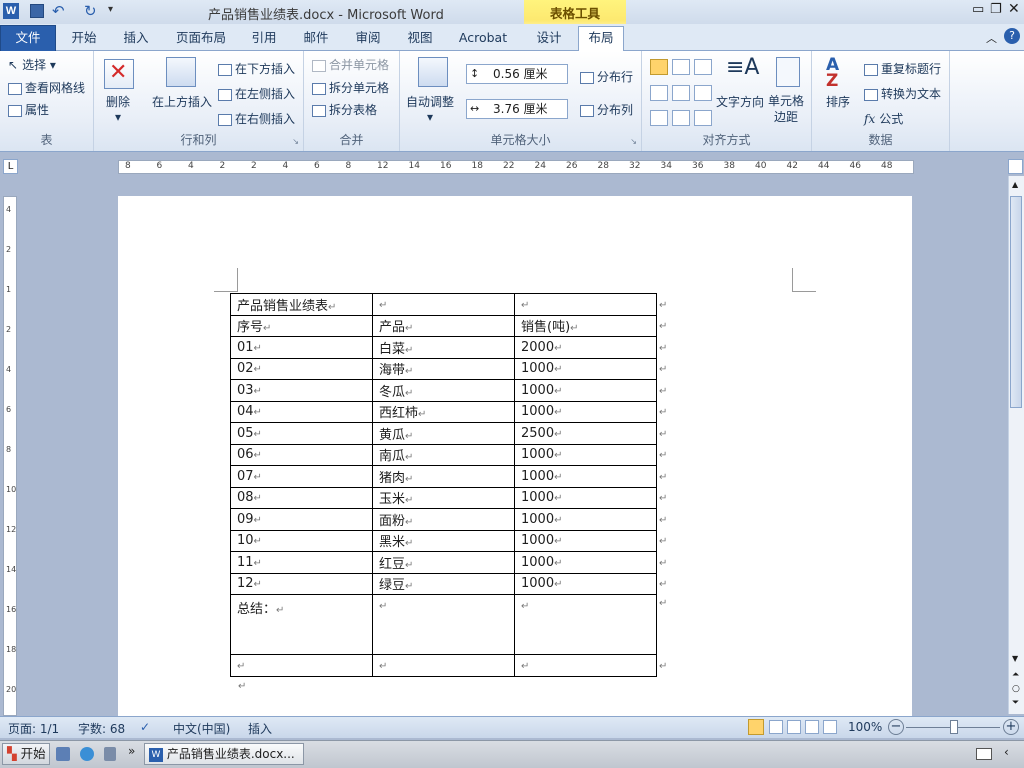 The width and height of the screenshot is (1024, 768). What do you see at coordinates (443, 562) in the screenshot?
I see `table-cell: 红豆↵` at bounding box center [443, 562].